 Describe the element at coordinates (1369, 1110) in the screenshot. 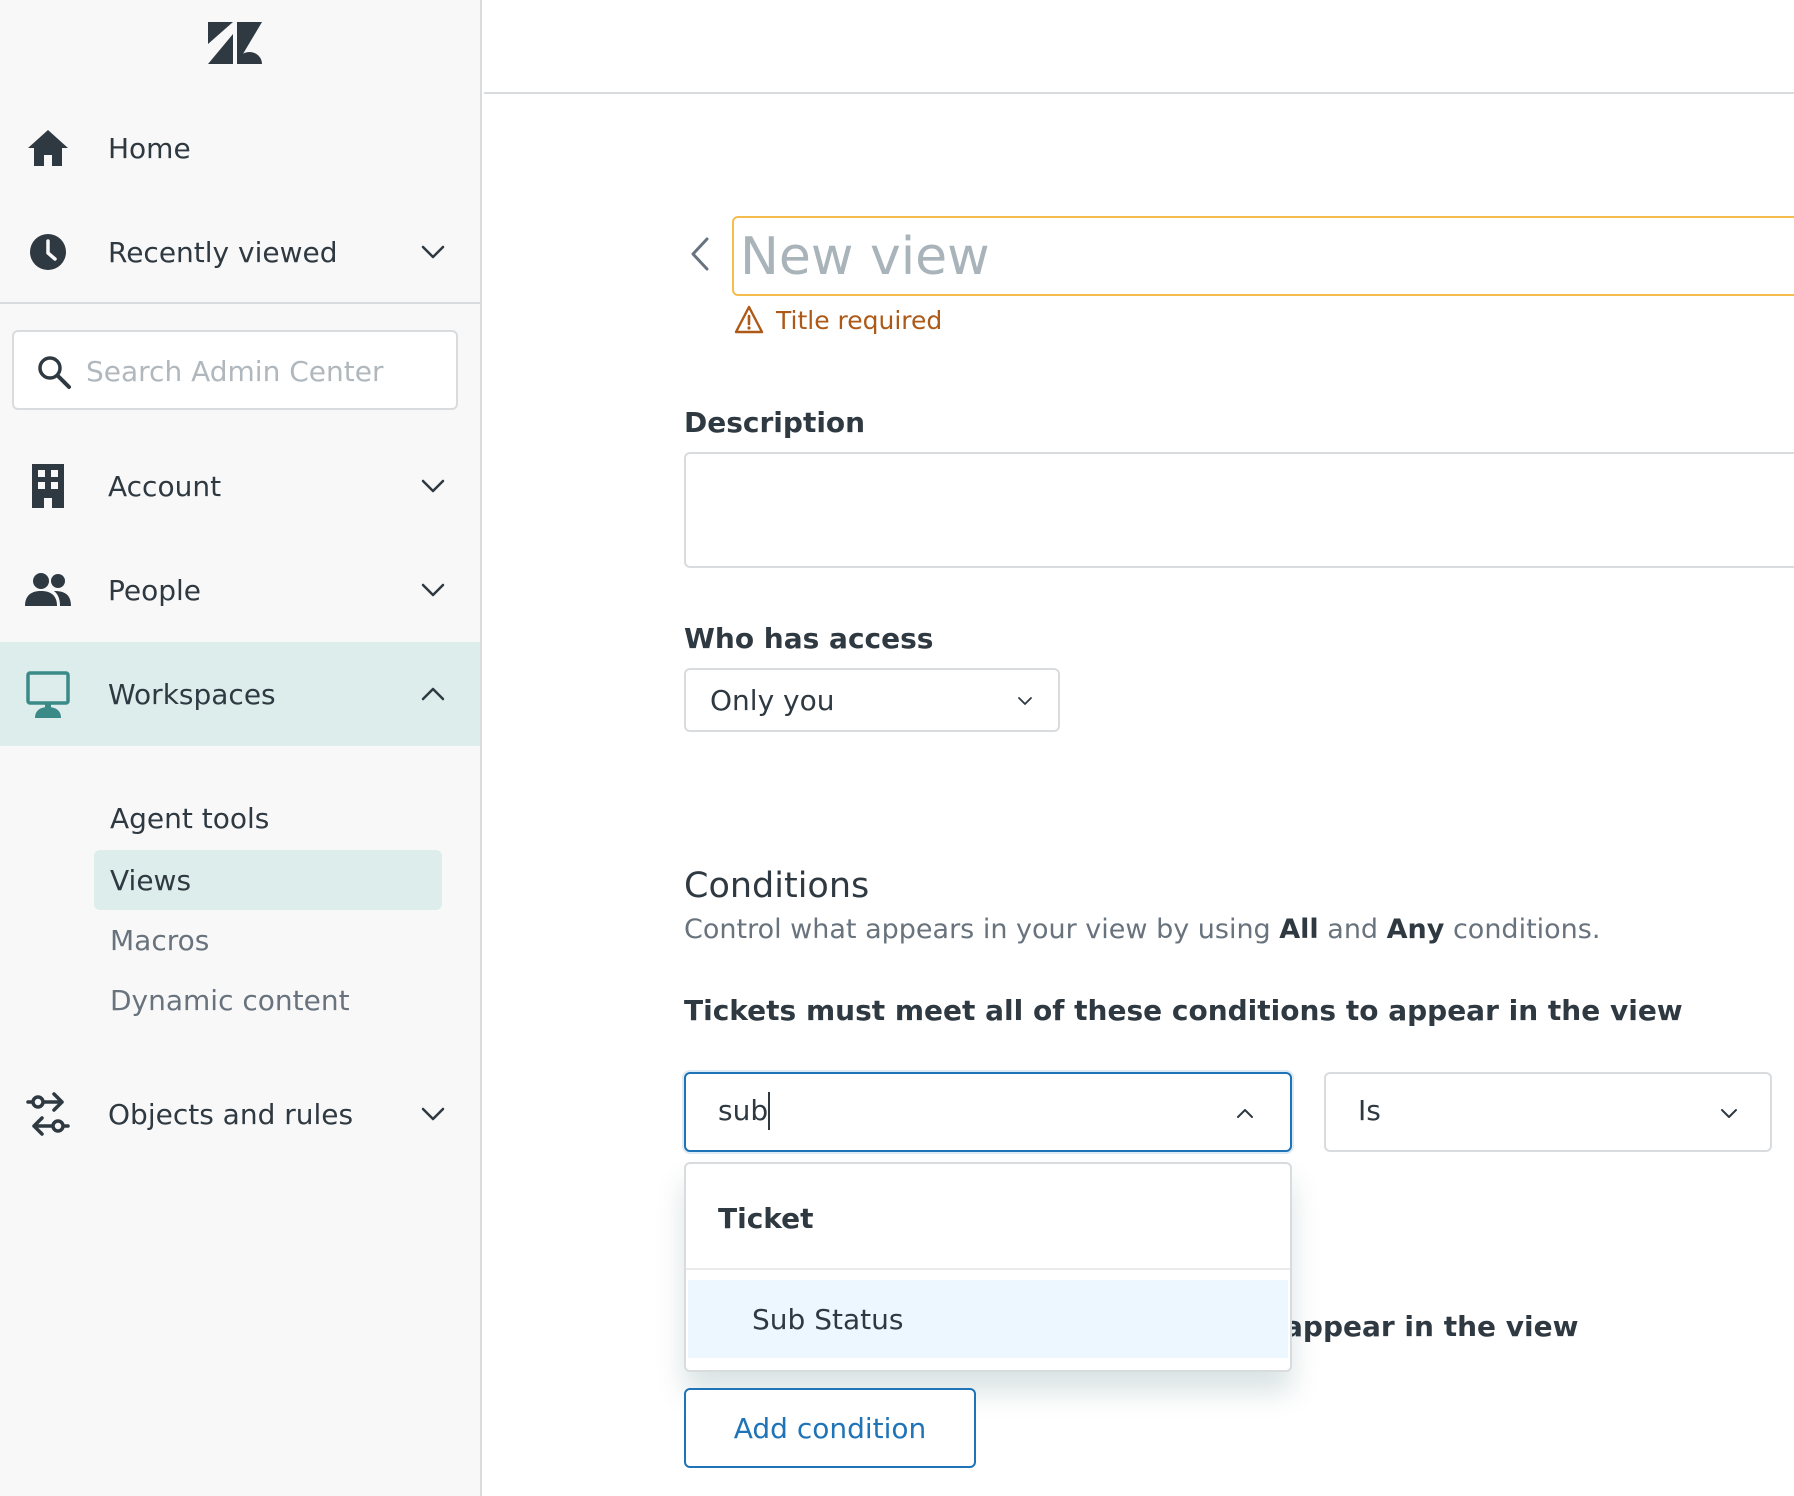

I see `condition-operator-value: Is` at that location.